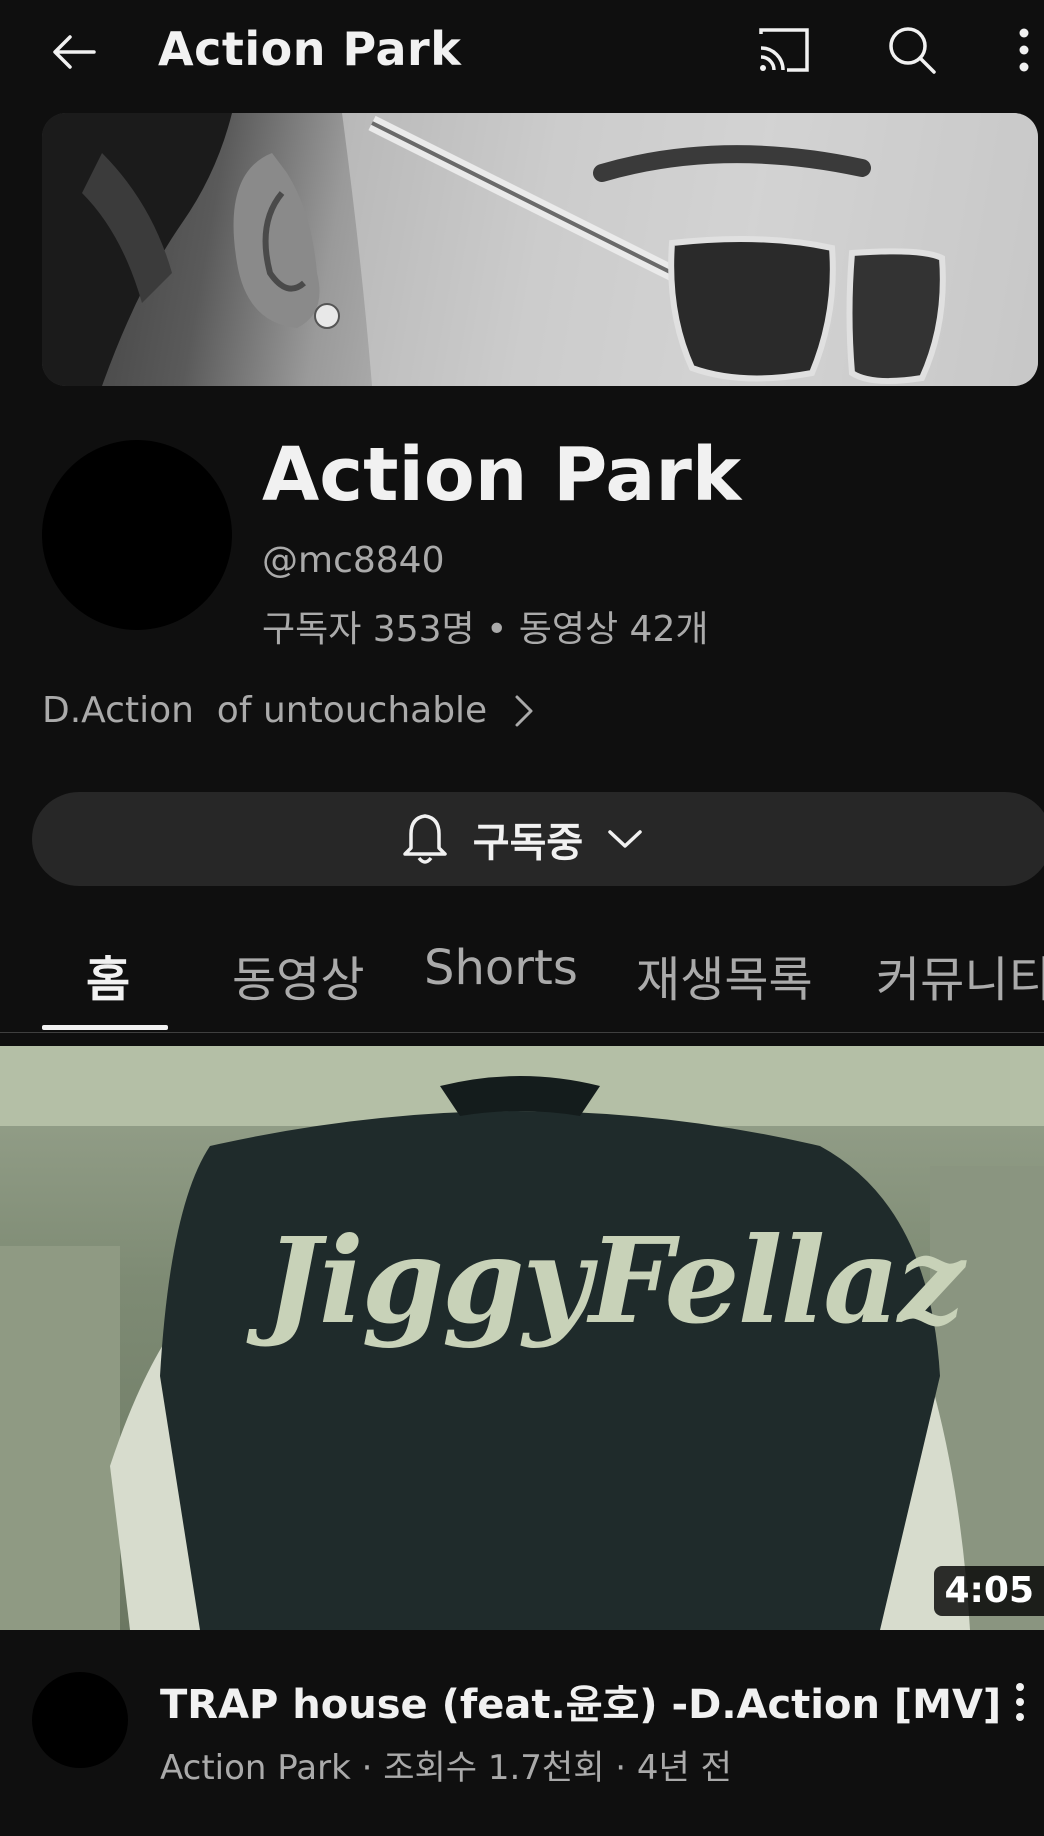 The height and width of the screenshot is (1836, 1044). I want to click on video-more-button, so click(1020, 1702).